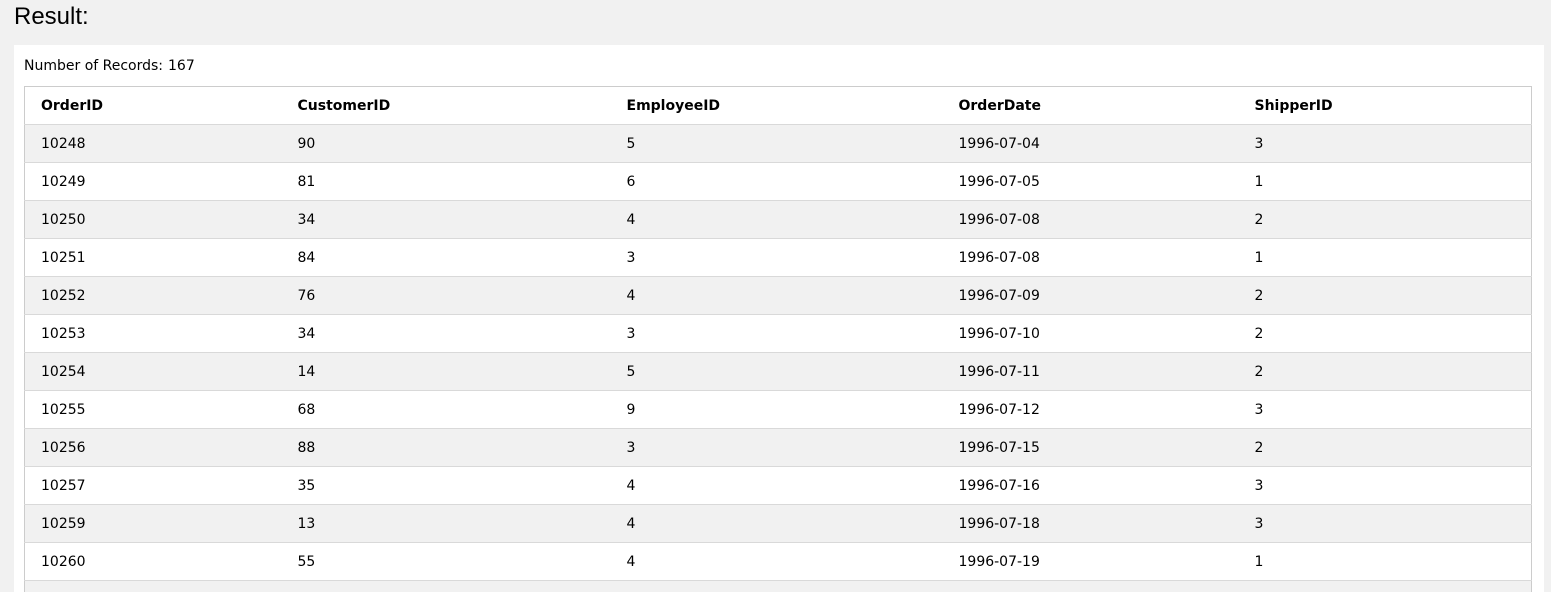 The image size is (1551, 592). Describe the element at coordinates (446, 257) in the screenshot. I see `cell-customerid: 84` at that location.